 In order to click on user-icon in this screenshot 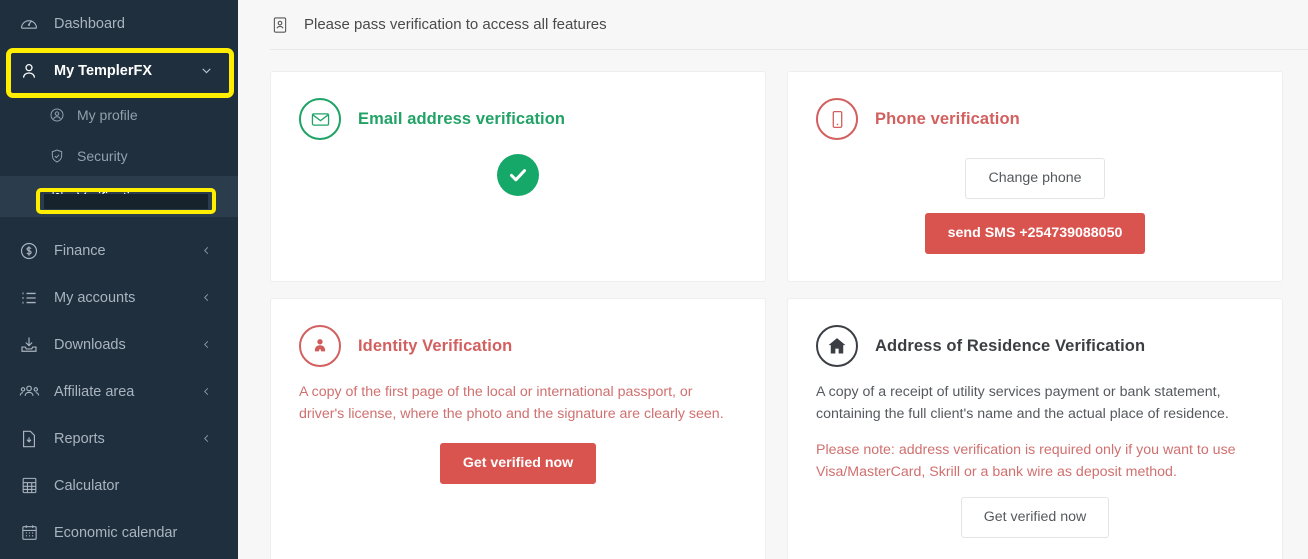, I will do `click(29, 71)`.